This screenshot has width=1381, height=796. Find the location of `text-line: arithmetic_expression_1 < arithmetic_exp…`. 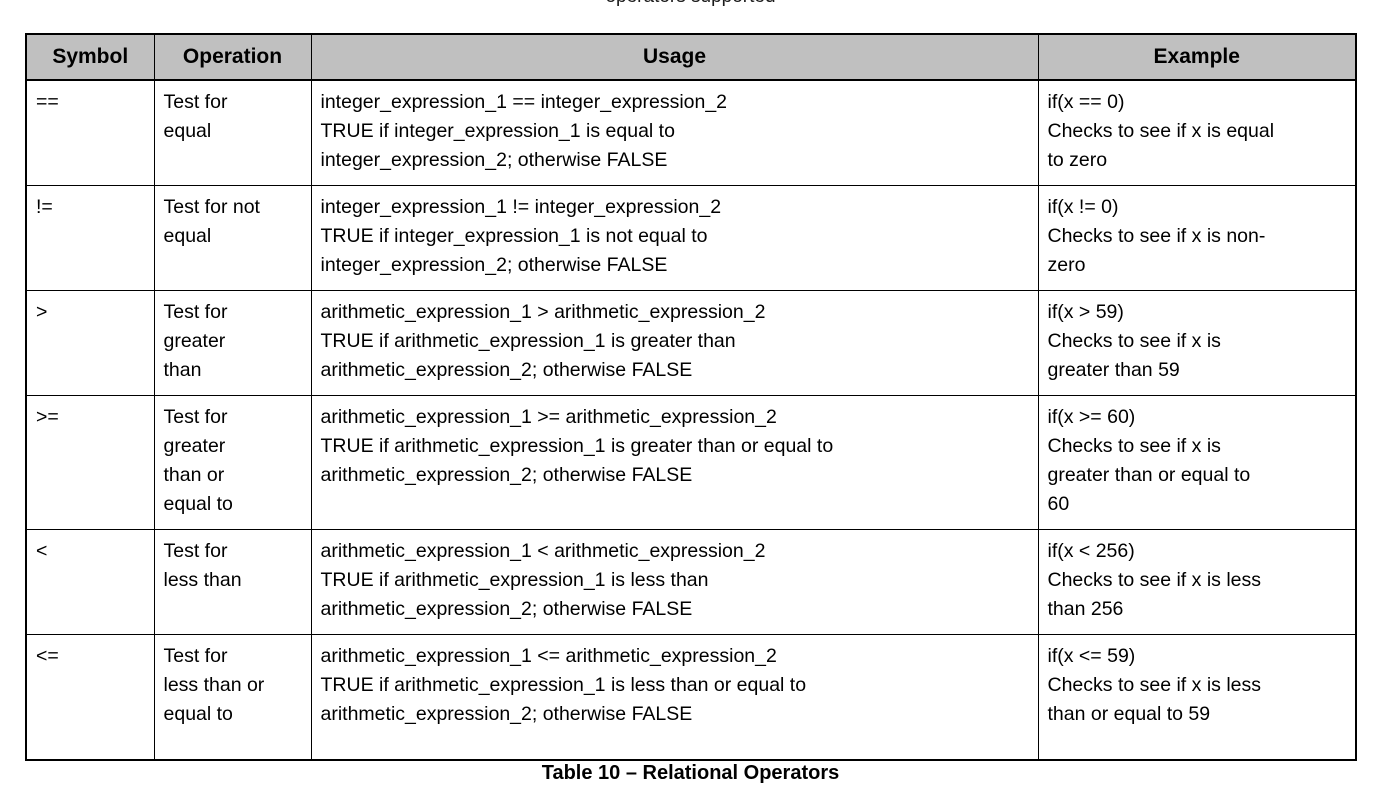

text-line: arithmetic_expression_1 < arithmetic_exp… is located at coordinates (543, 551).